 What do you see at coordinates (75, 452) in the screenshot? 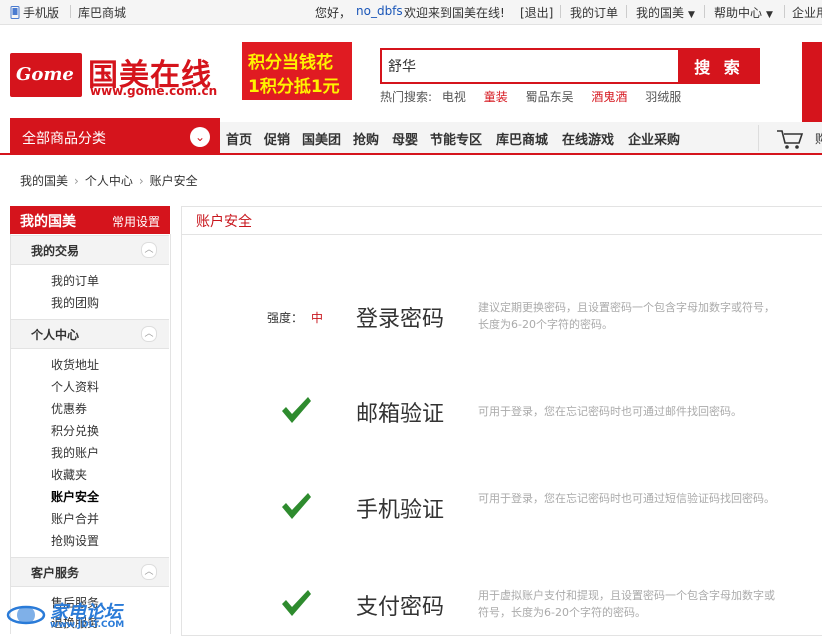
I see `sidebar-item-account: 我的账户` at bounding box center [75, 452].